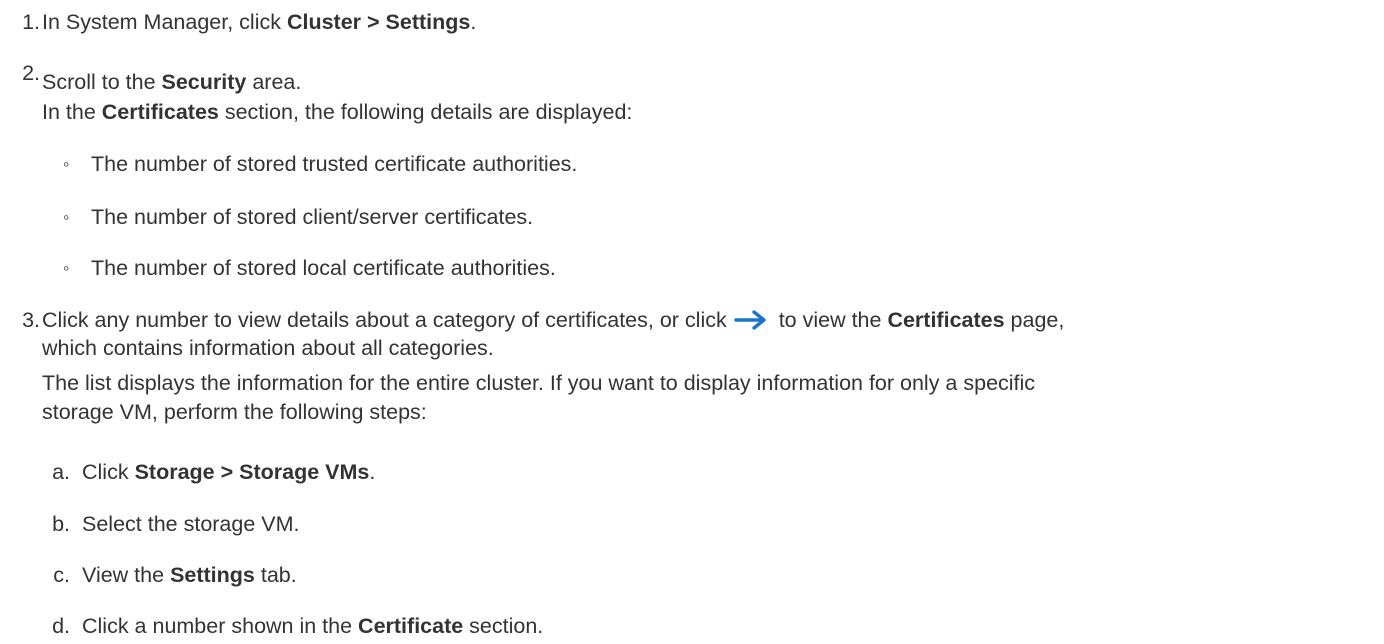  What do you see at coordinates (692, 473) in the screenshot?
I see `substep-a: a. Click Storage > Storage VMs.` at bounding box center [692, 473].